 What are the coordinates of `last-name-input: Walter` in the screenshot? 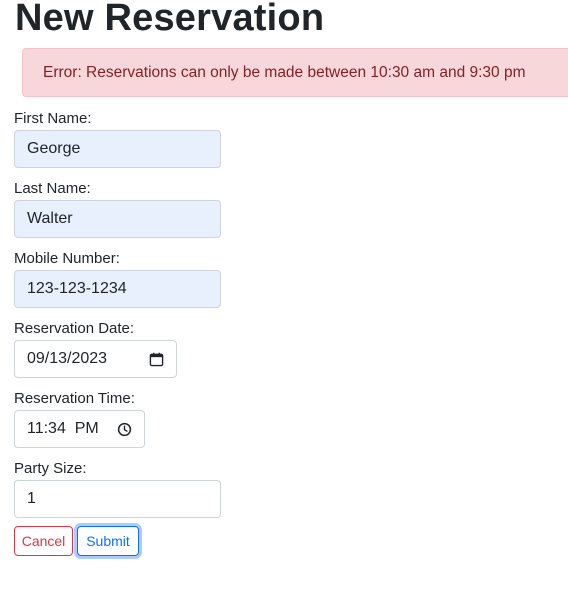 It's located at (117, 219).